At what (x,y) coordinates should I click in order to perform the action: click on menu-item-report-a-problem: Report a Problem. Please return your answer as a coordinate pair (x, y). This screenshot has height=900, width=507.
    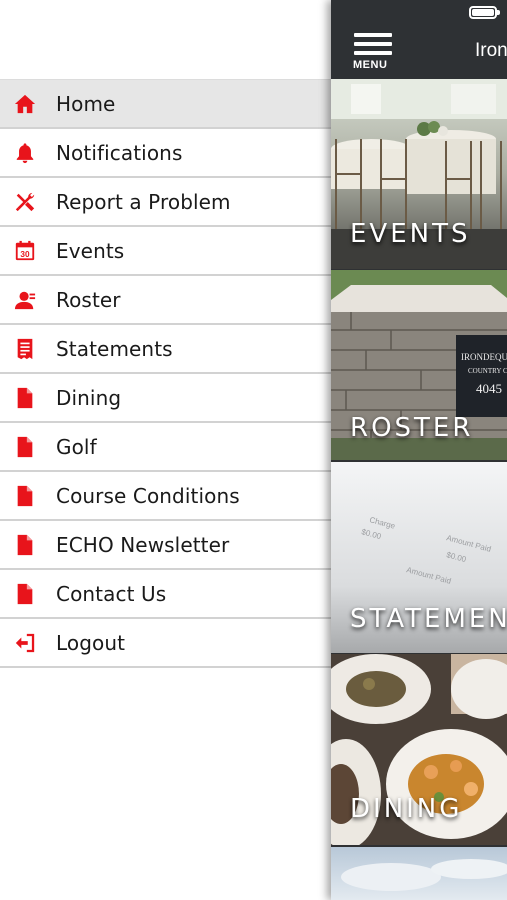
    Looking at the image, I should click on (165, 202).